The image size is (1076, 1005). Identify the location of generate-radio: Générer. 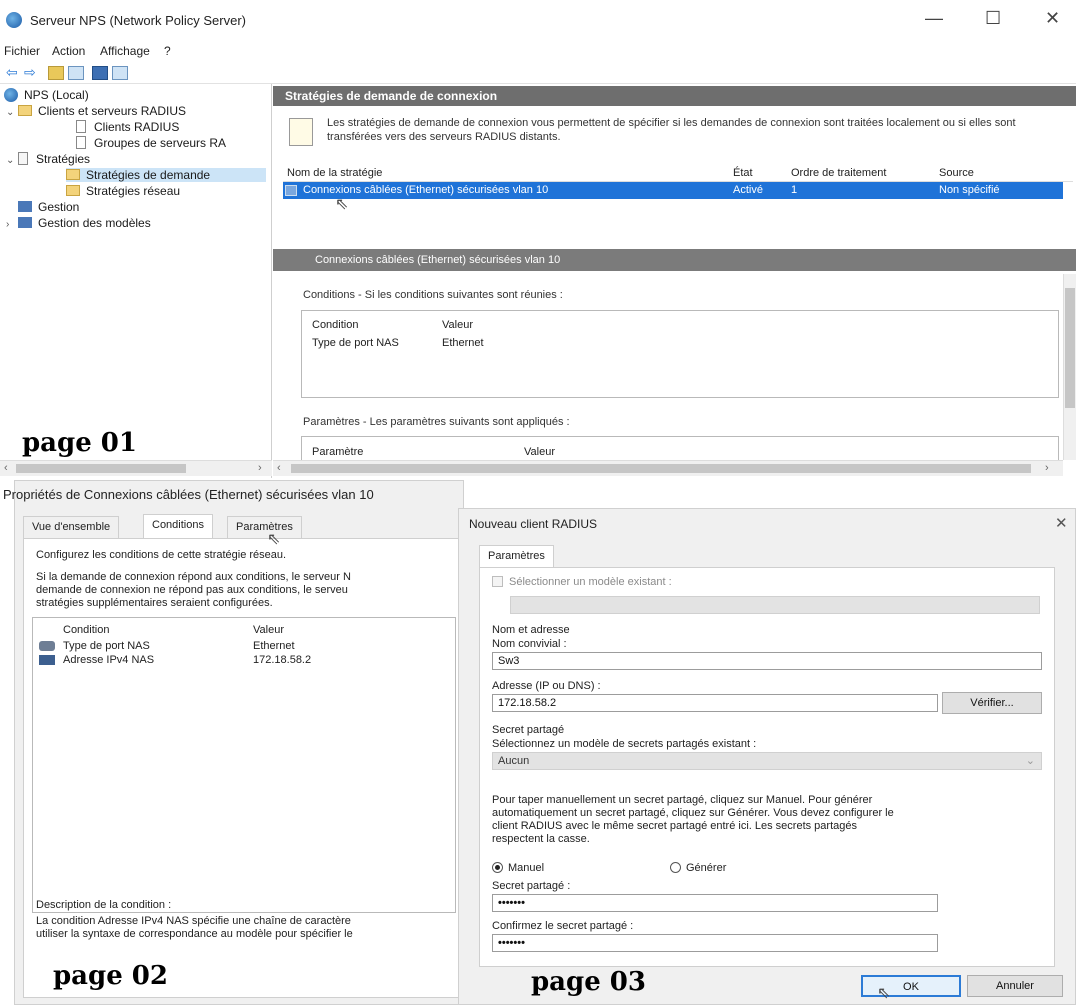
(698, 868).